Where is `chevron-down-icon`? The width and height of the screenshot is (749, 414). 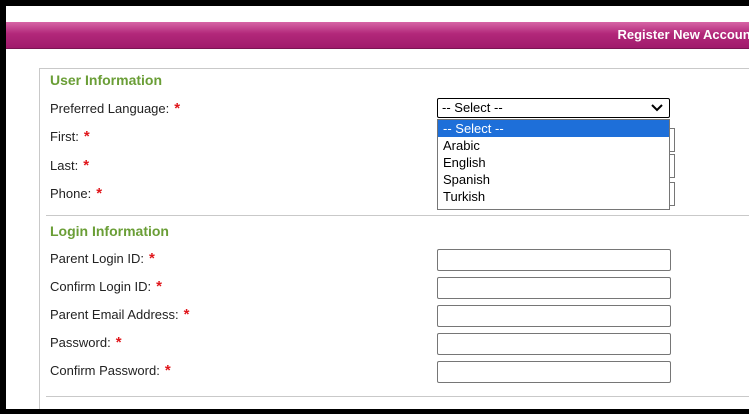
chevron-down-icon is located at coordinates (657, 108).